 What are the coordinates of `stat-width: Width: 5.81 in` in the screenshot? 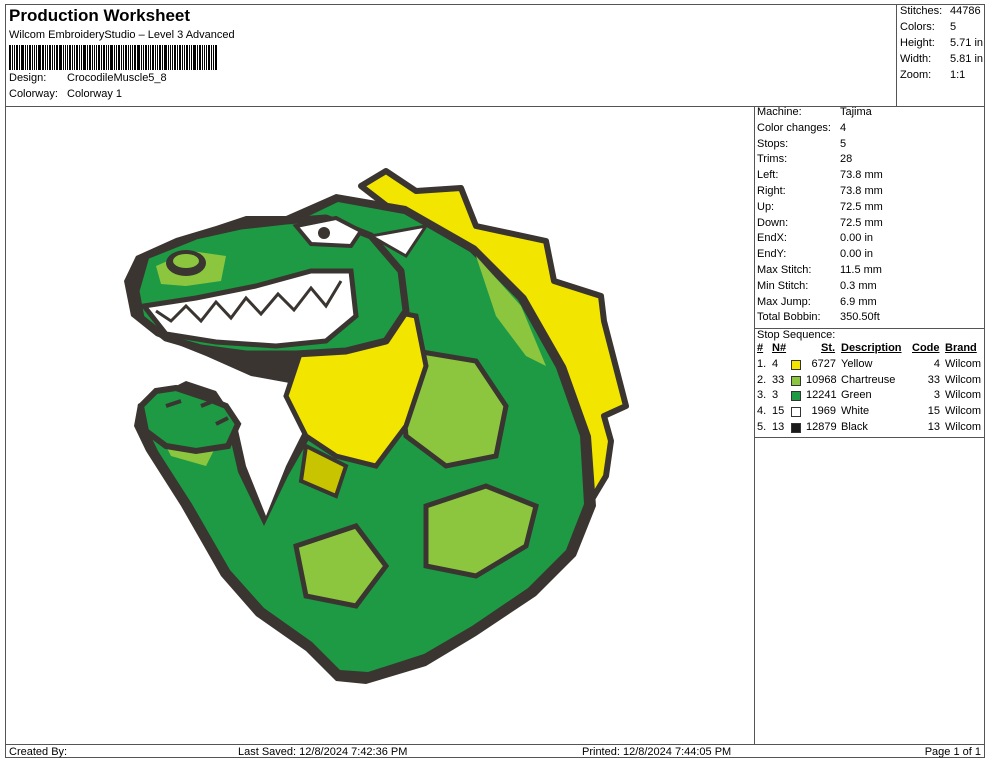 It's located at (942, 59).